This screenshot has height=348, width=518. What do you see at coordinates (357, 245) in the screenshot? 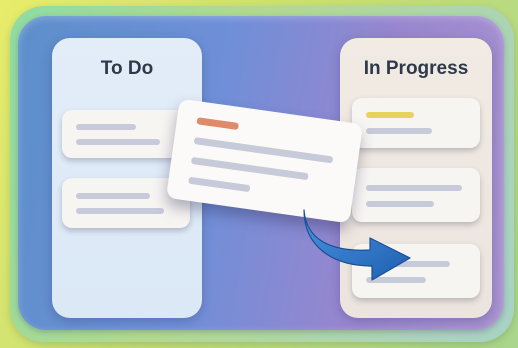
I see `curved-arrow-right-icon` at bounding box center [357, 245].